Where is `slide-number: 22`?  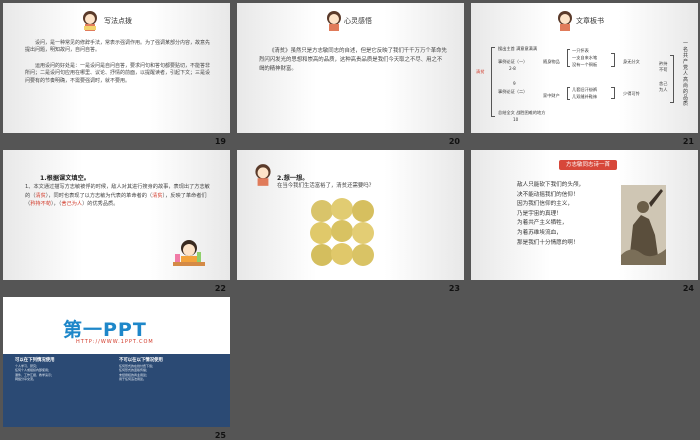
slide-number: 22 is located at coordinates (220, 288).